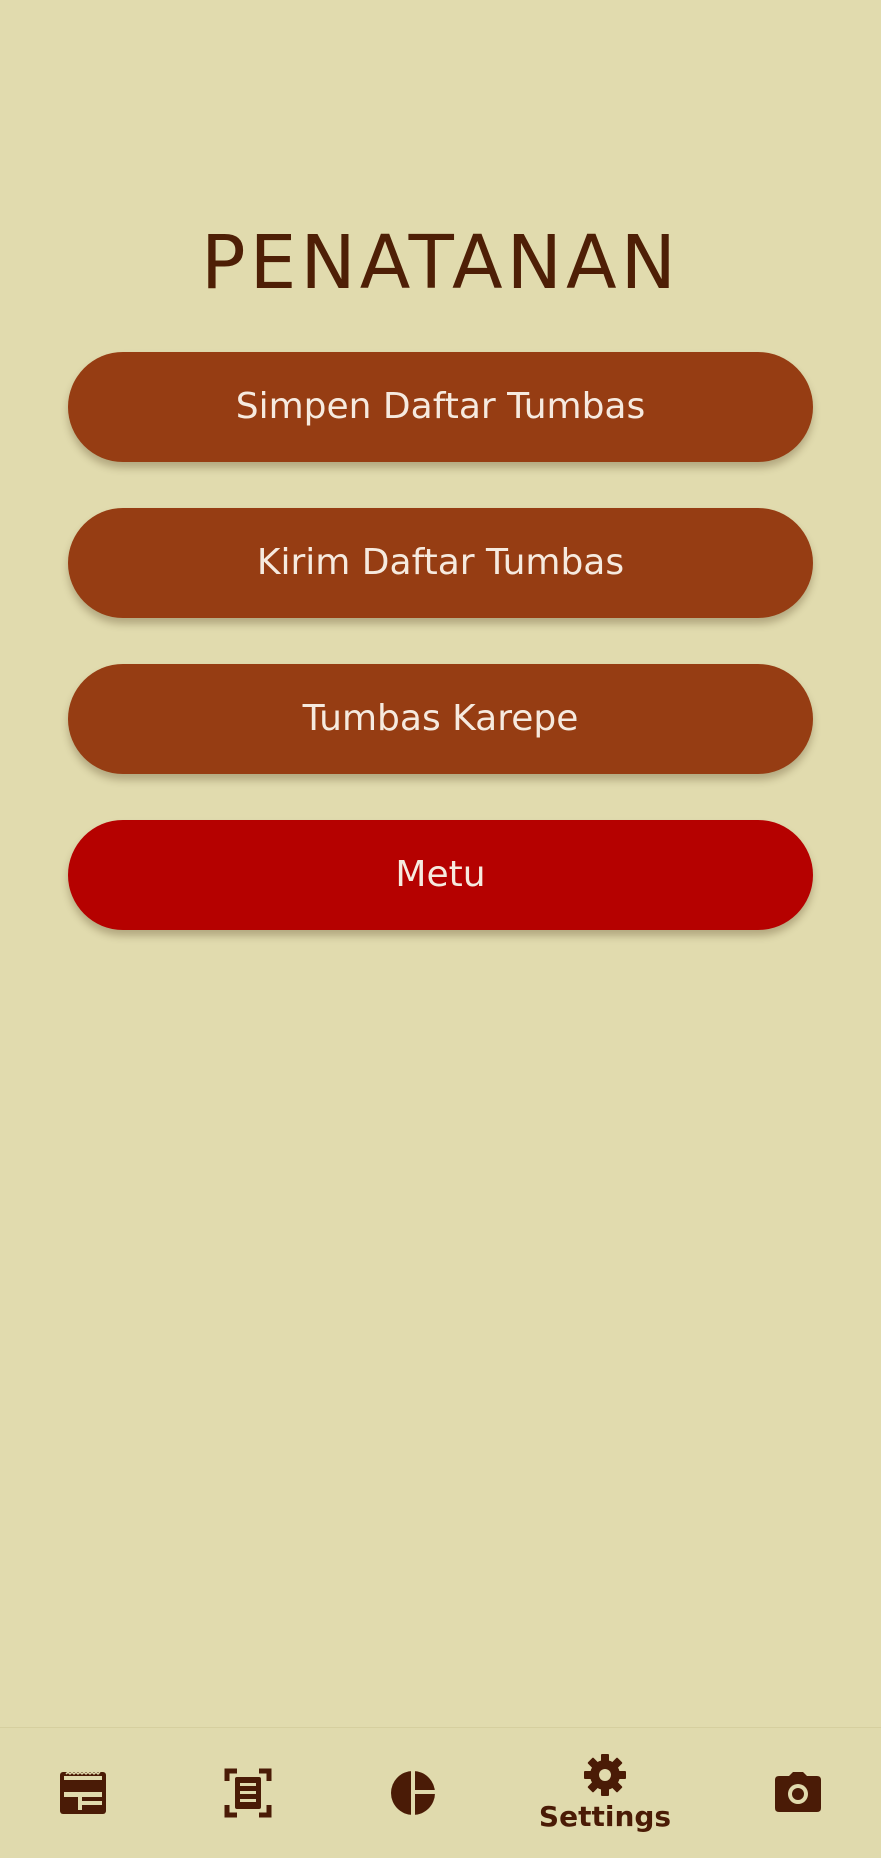 Image resolution: width=881 pixels, height=1858 pixels. What do you see at coordinates (605, 1816) in the screenshot?
I see `nav-label-settings: Settings` at bounding box center [605, 1816].